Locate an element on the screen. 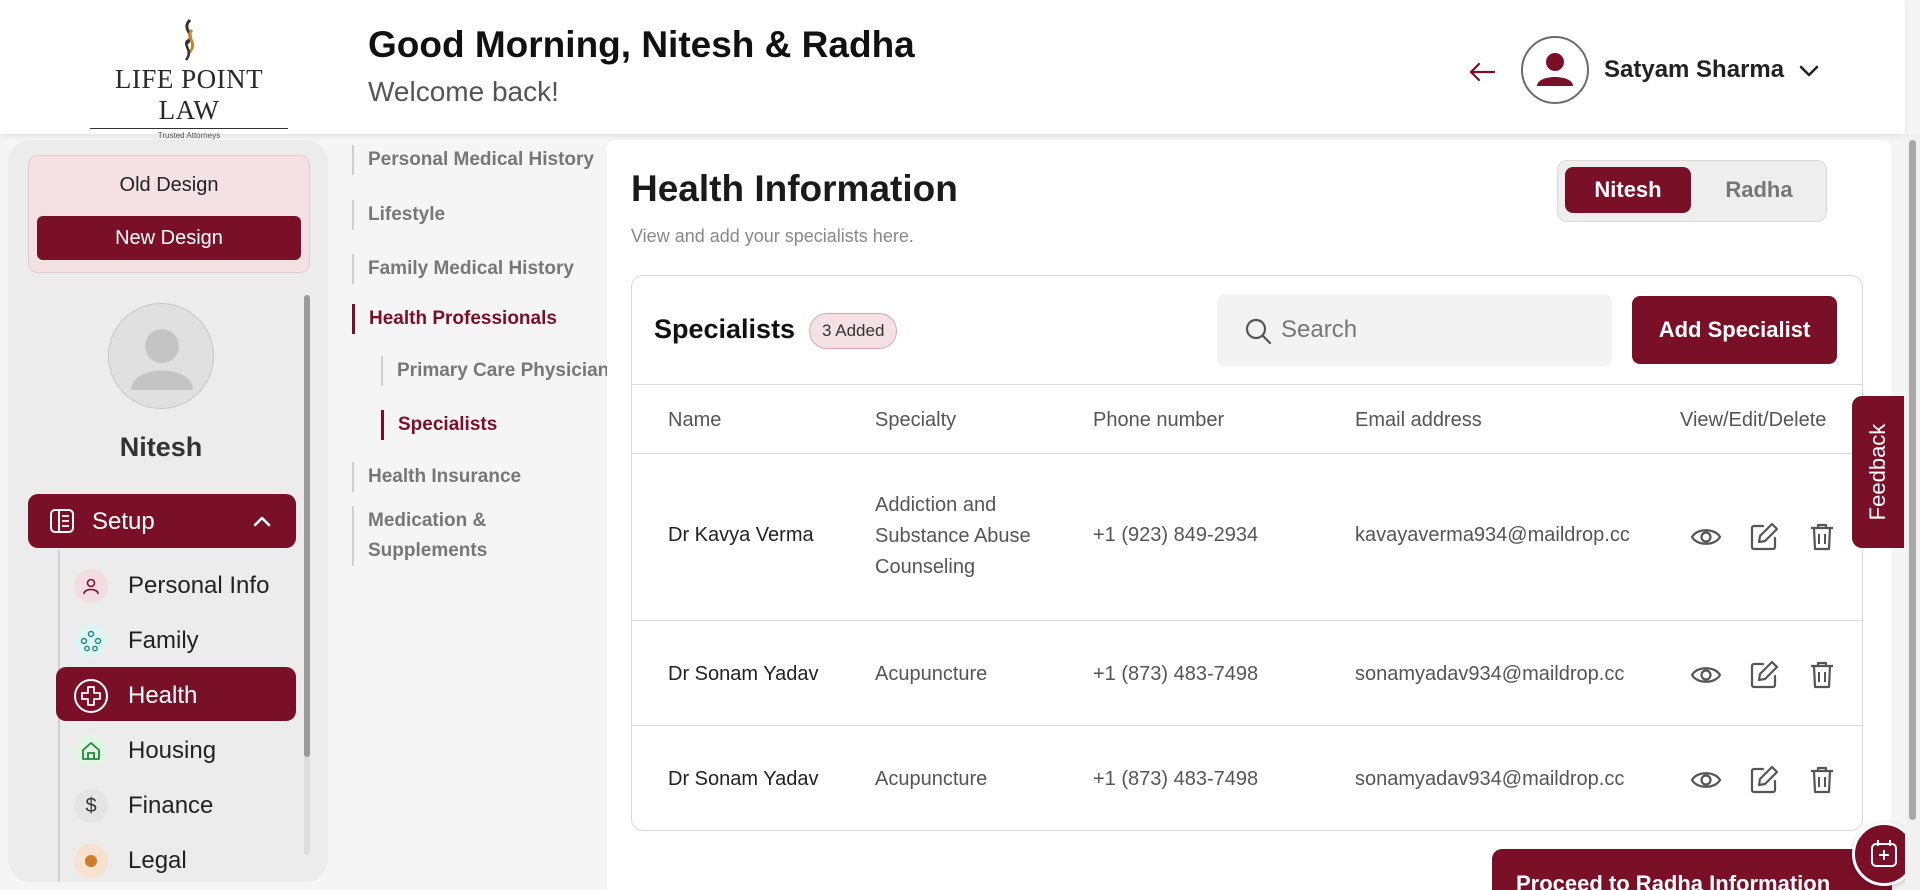 Image resolution: width=1920 pixels, height=890 pixels. sidebar-item-label: Housing is located at coordinates (172, 750).